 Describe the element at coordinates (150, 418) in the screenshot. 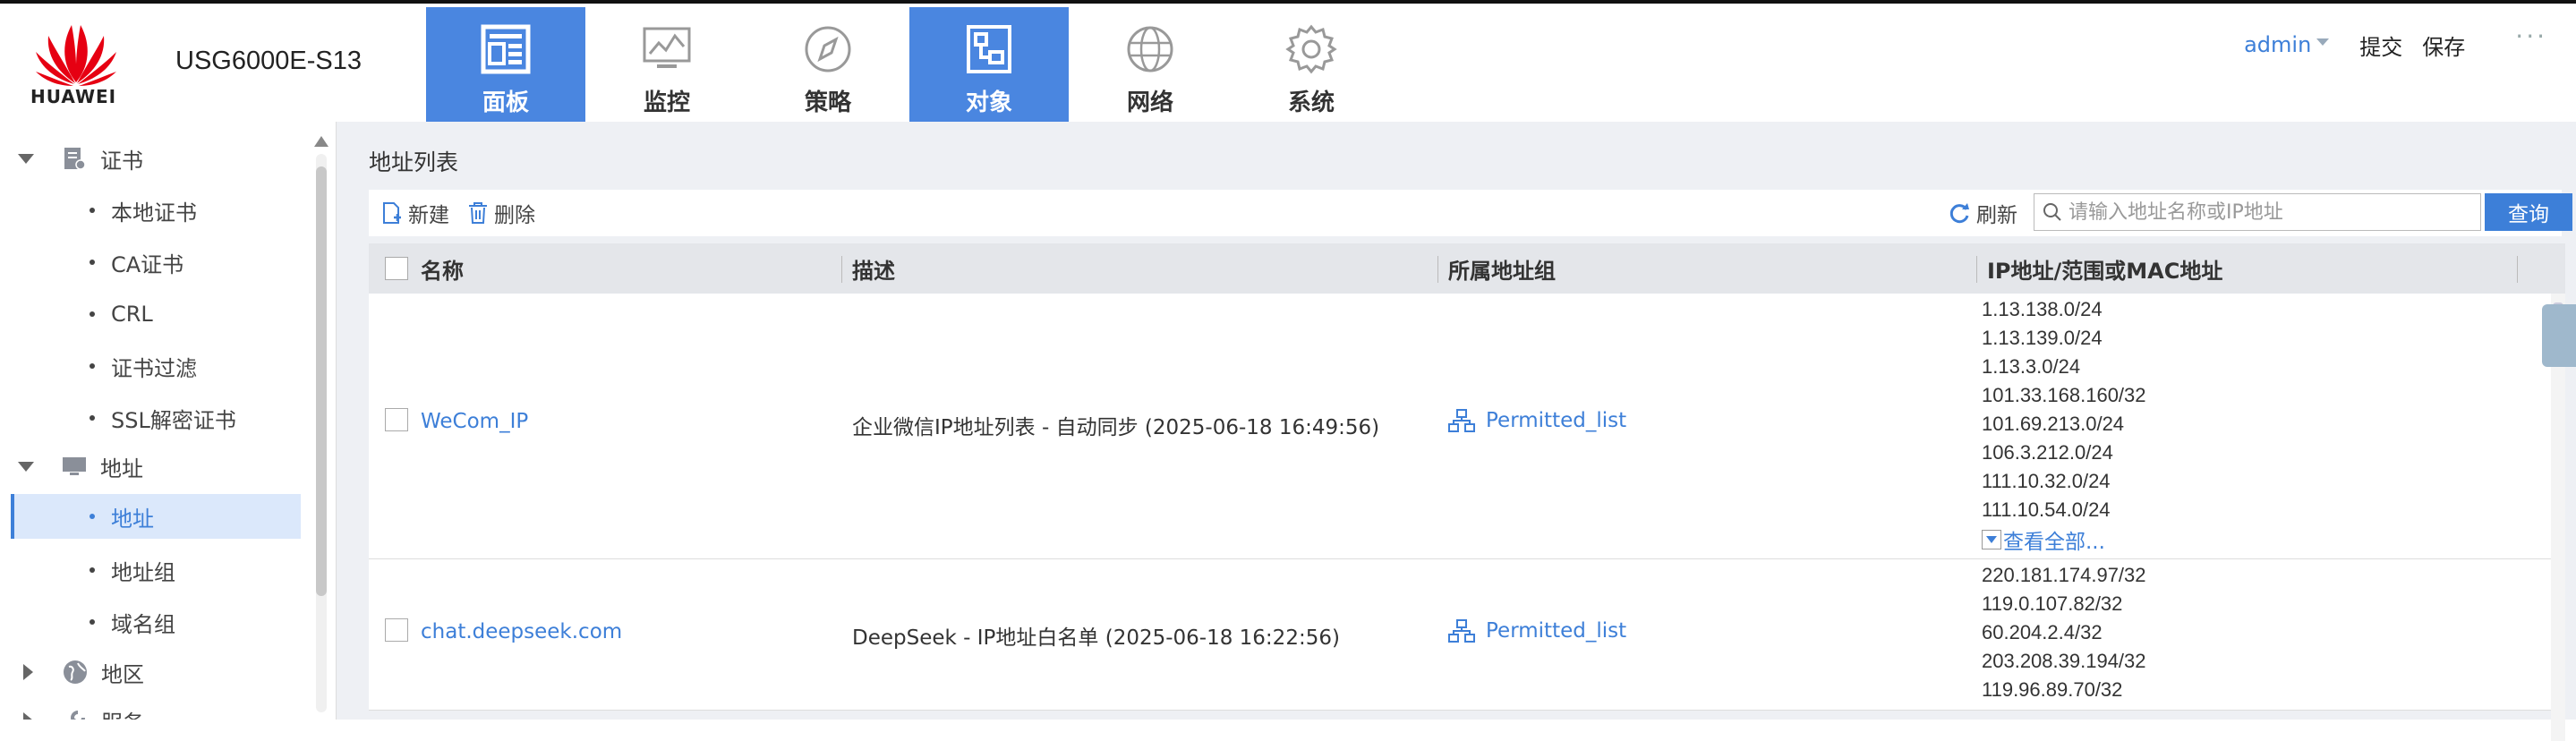

I see `sidebar-item-ssl-cert: SSL解密证书` at that location.